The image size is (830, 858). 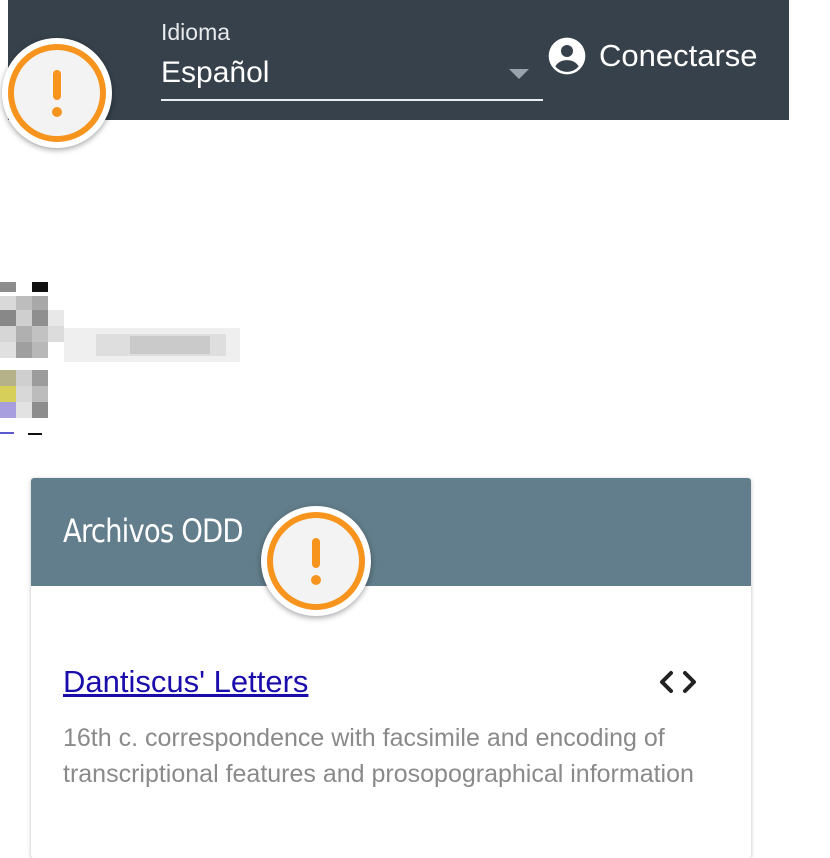 I want to click on login-button: Conectarse, so click(x=652, y=56).